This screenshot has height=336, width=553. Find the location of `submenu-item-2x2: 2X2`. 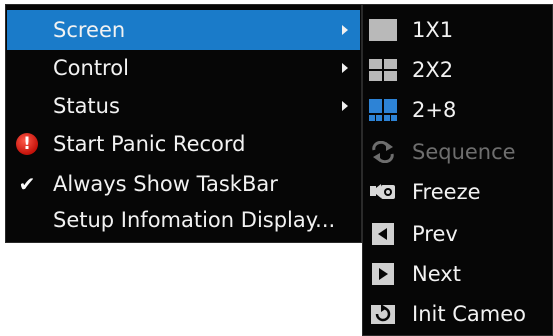

submenu-item-2x2: 2X2 is located at coordinates (457, 70).